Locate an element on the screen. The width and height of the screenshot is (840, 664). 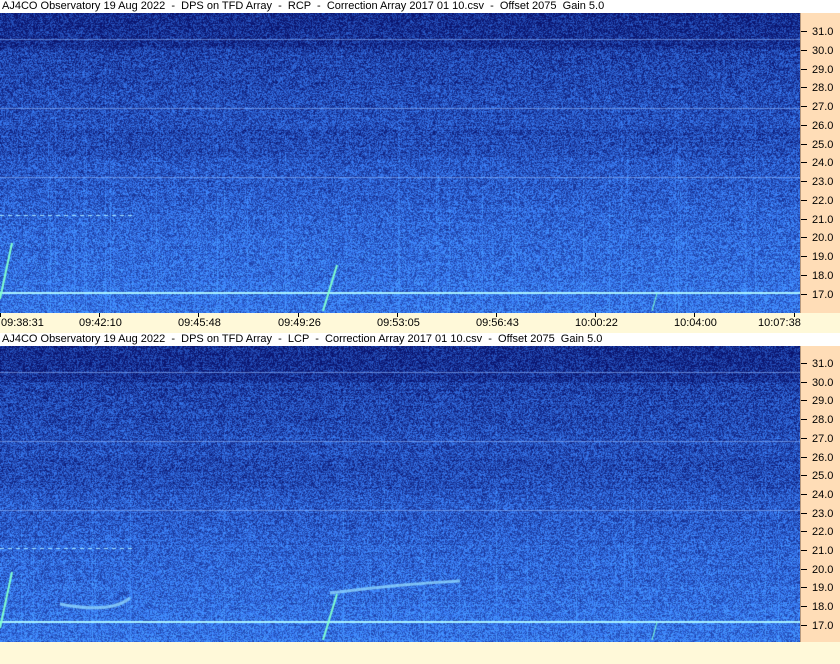
time-tick-label: 10:07:38 is located at coordinates (779, 323).